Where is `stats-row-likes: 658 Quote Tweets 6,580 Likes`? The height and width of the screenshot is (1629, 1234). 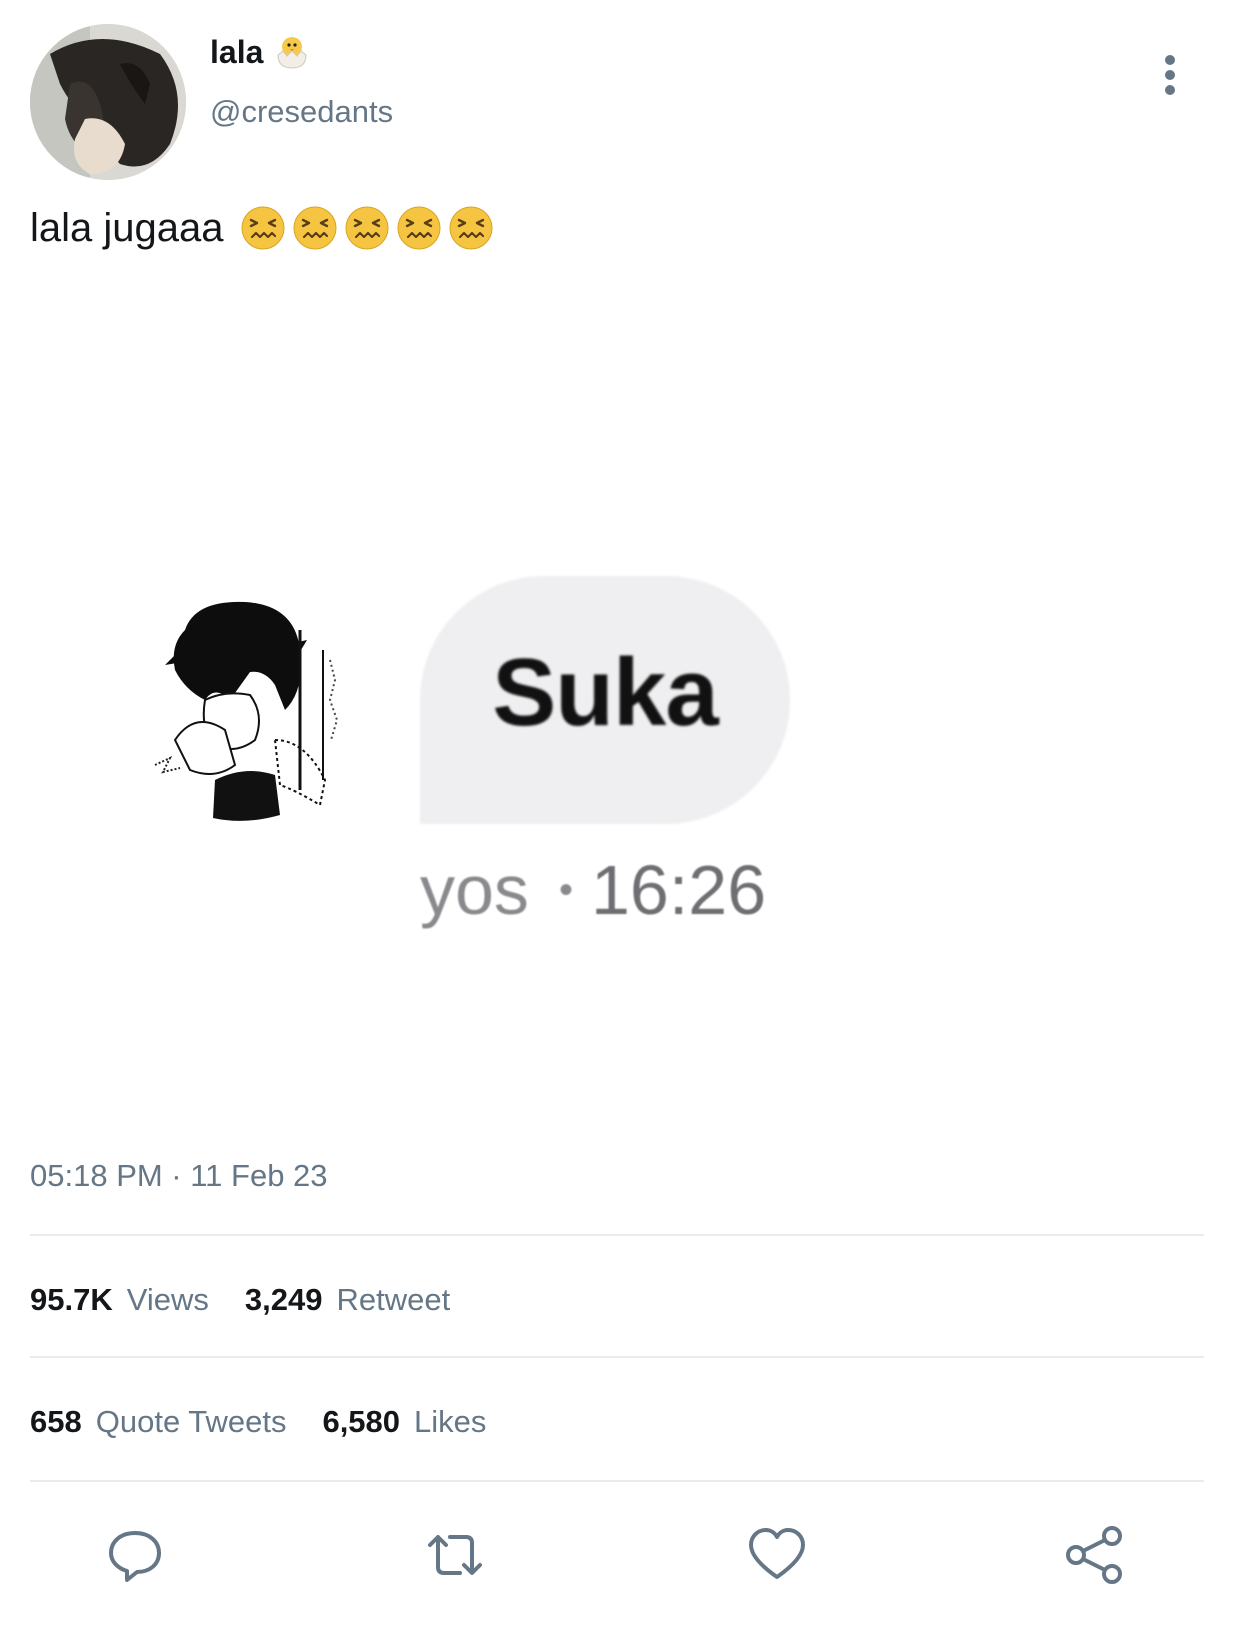
stats-row-likes: 658 Quote Tweets 6,580 Likes is located at coordinates (276, 1422).